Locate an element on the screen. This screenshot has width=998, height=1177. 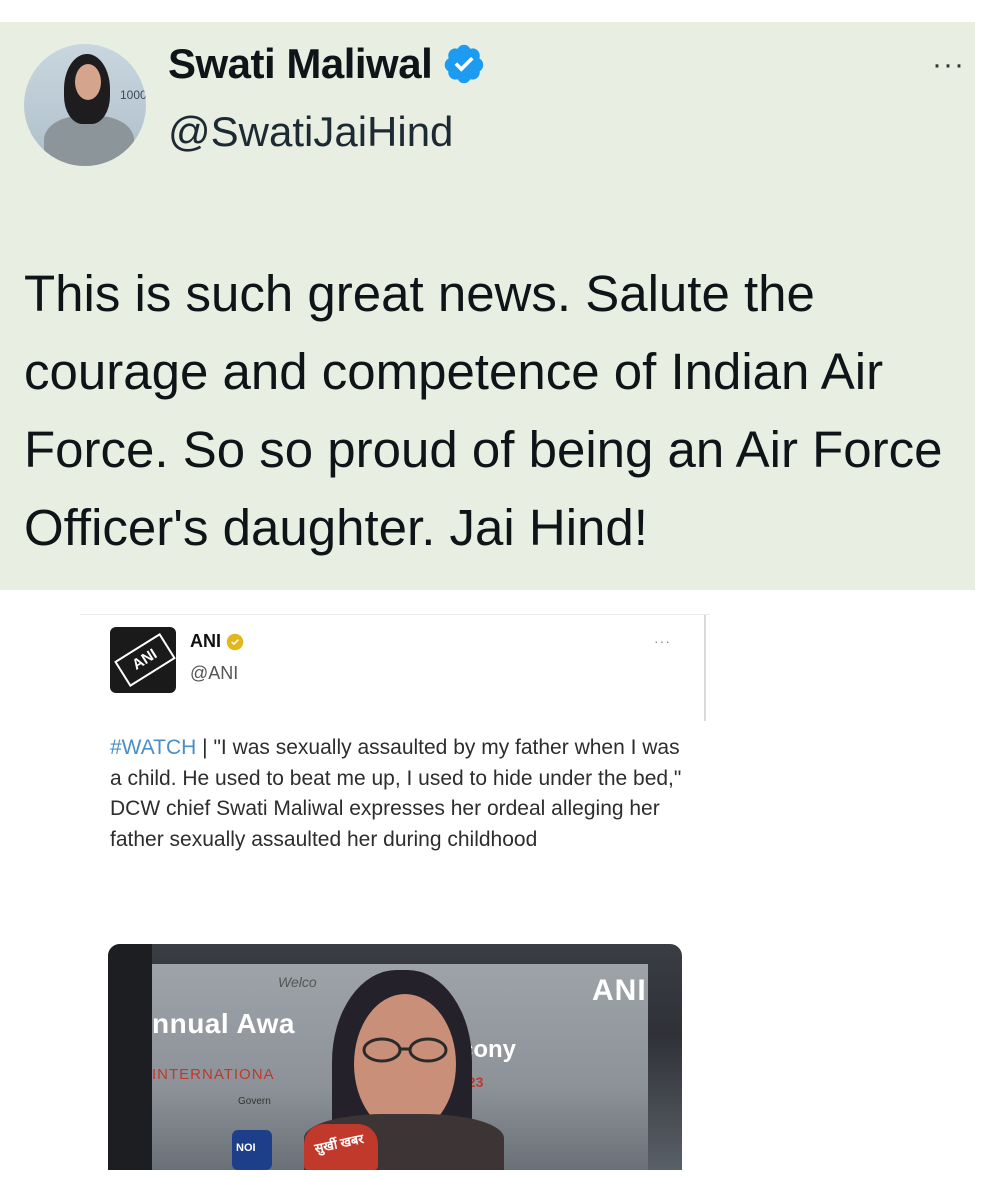
quoted-more-options-icon: ··· is located at coordinates (662, 641).